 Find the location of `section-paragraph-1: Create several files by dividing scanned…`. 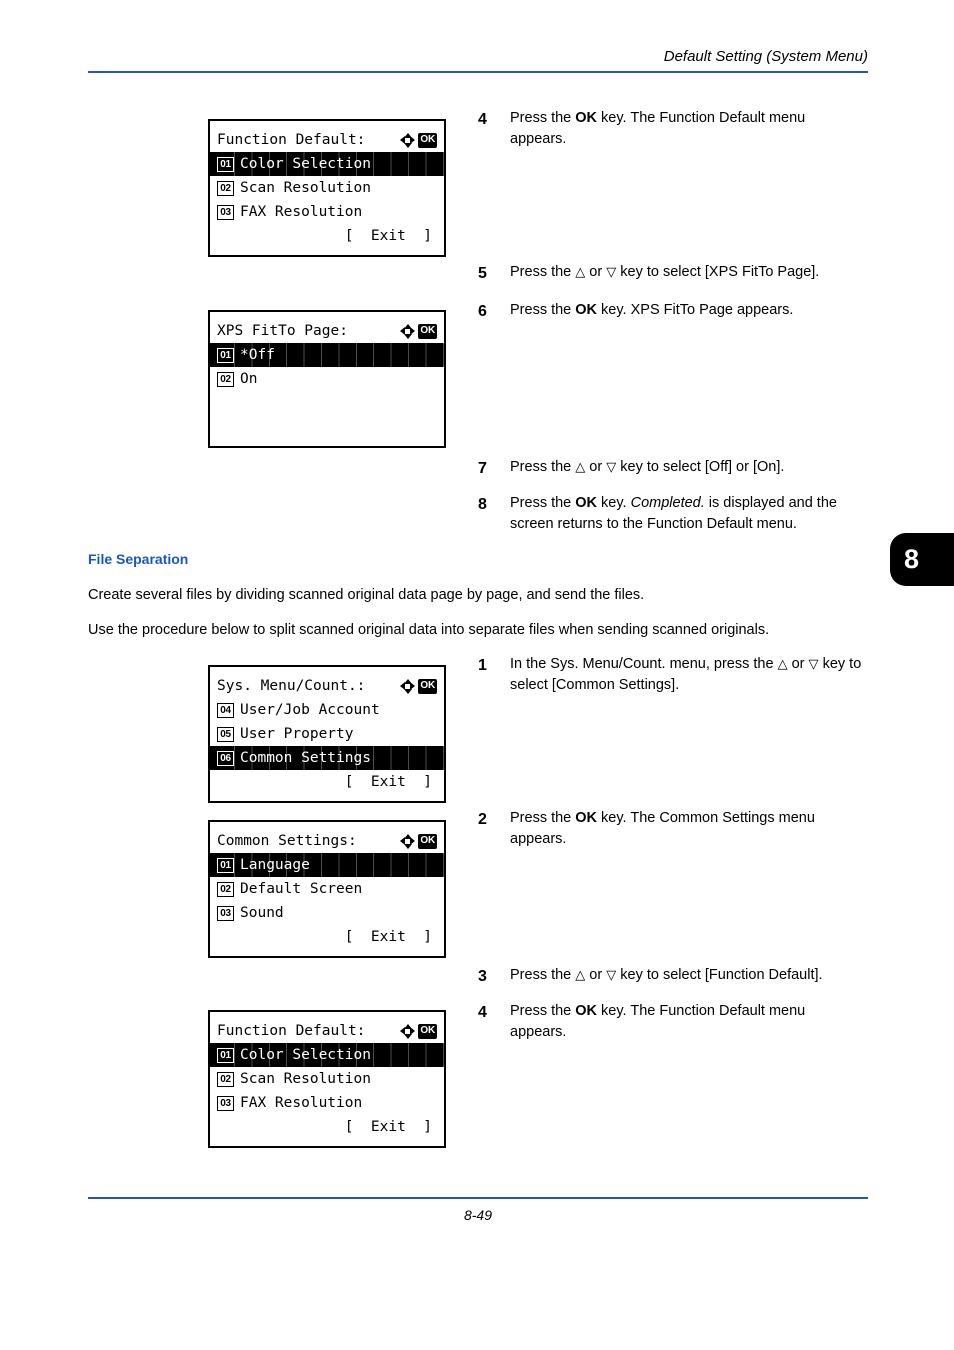

section-paragraph-1: Create several files by dividing scanned… is located at coordinates (366, 595).